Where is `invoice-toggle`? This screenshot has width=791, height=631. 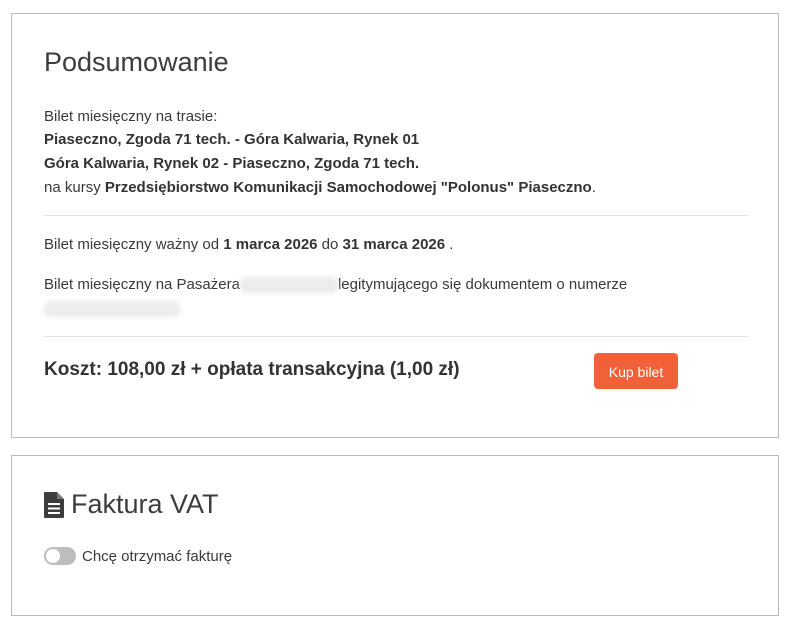 invoice-toggle is located at coordinates (60, 556).